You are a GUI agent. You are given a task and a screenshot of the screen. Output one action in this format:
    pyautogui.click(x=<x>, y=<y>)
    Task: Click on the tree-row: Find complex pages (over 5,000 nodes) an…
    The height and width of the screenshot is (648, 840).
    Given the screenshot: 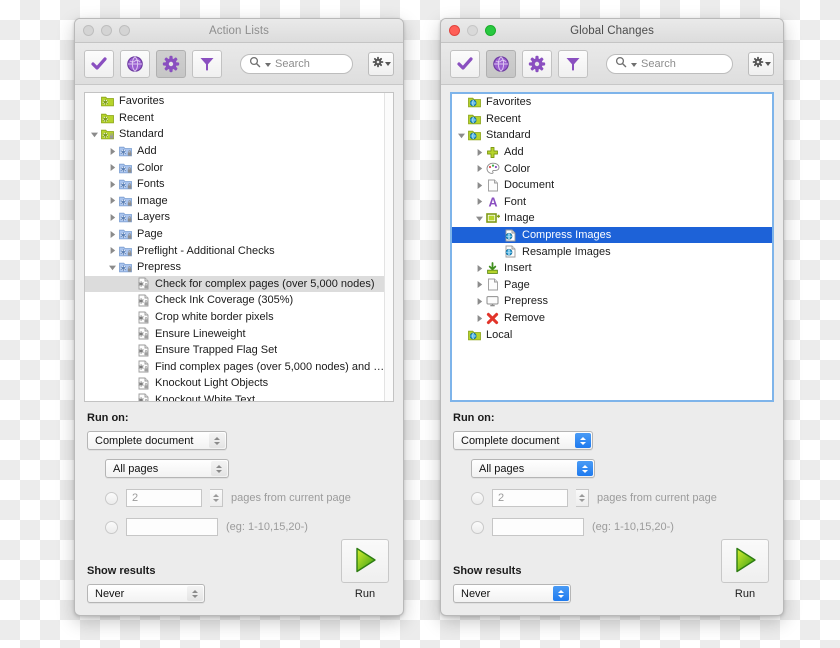 What is the action you would take?
    pyautogui.click(x=239, y=367)
    